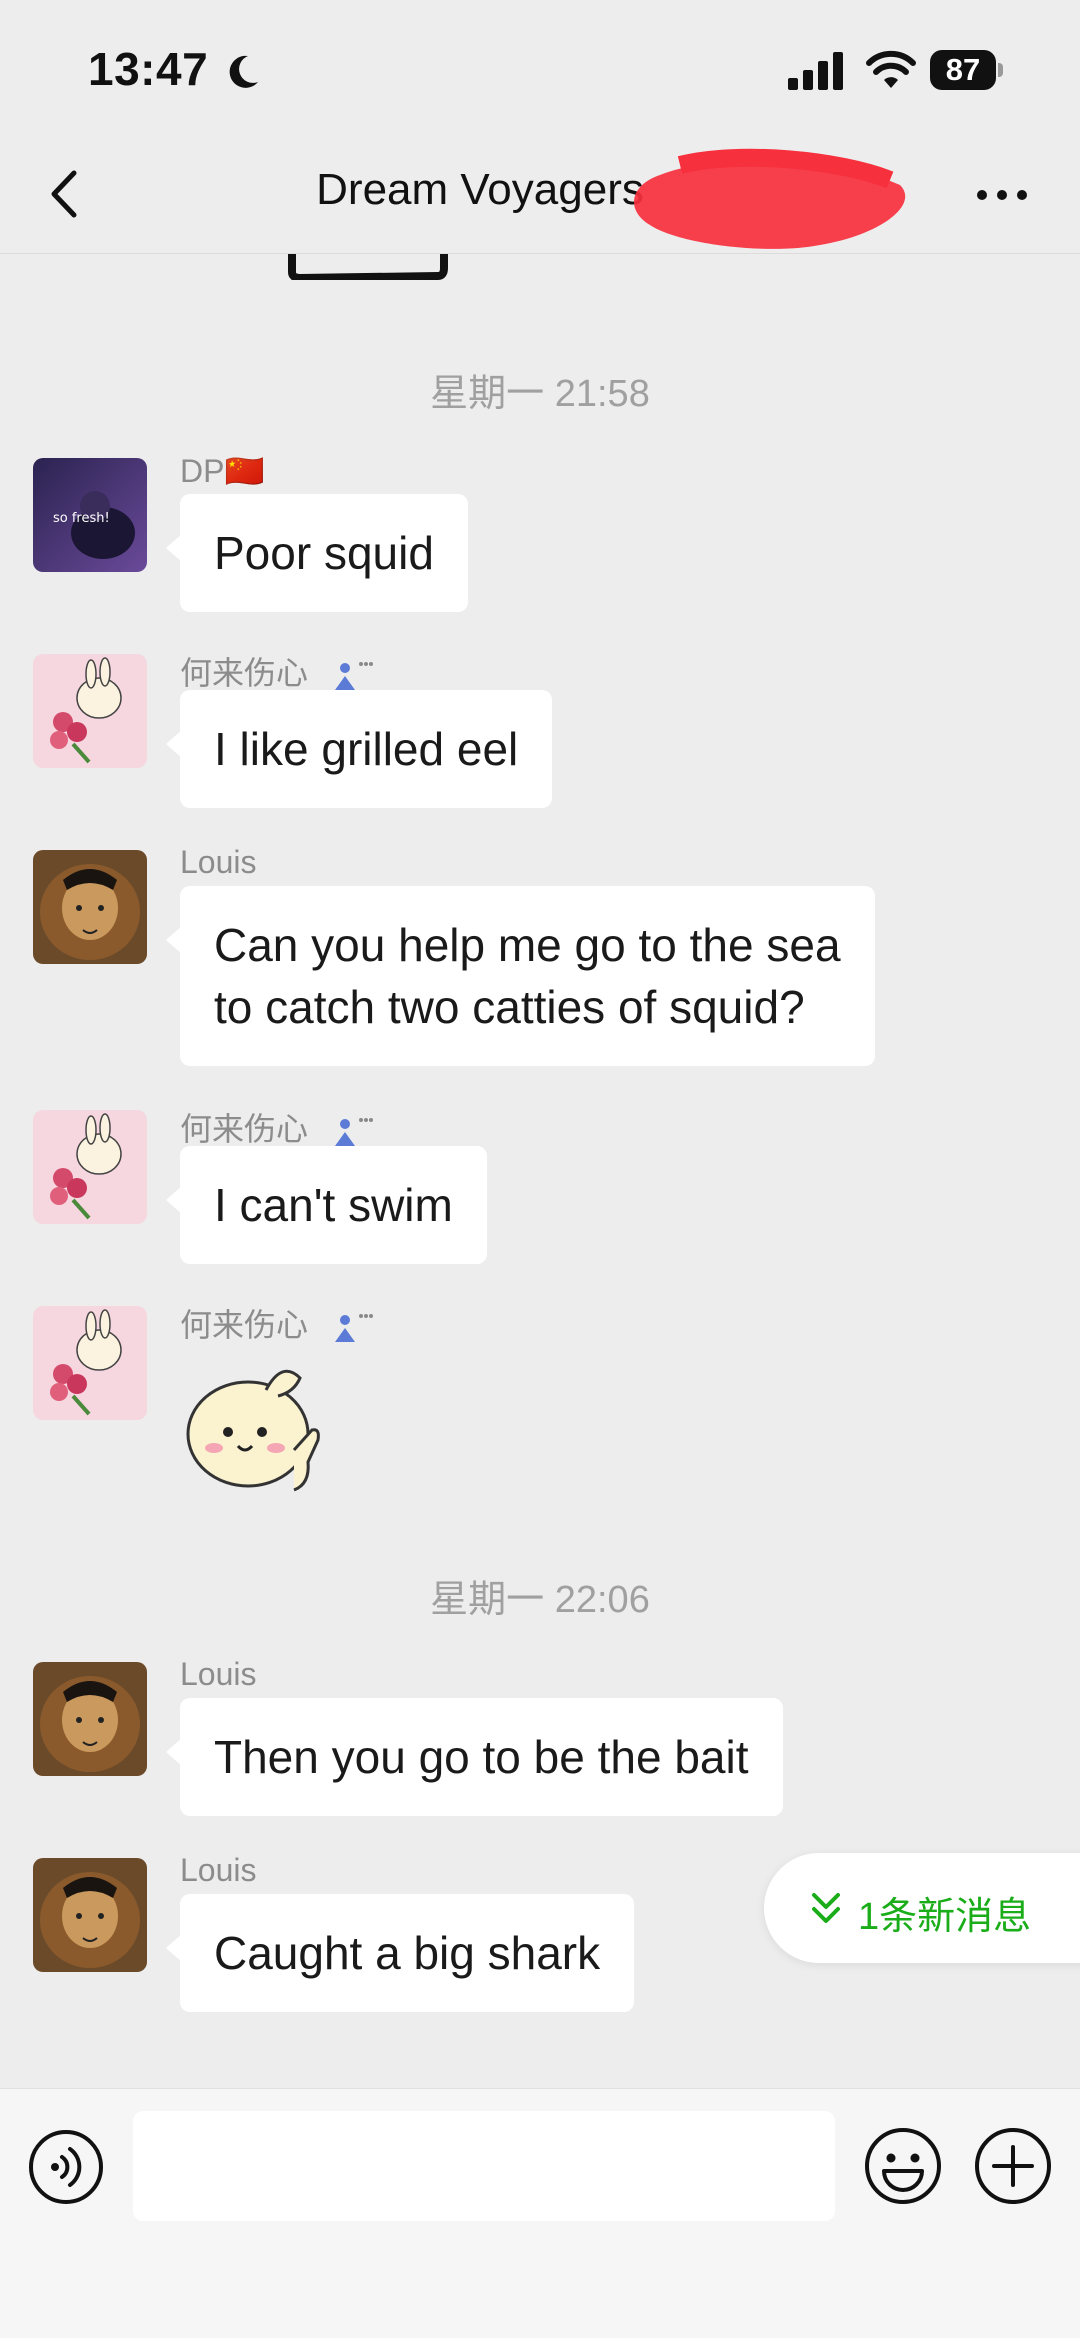 The width and height of the screenshot is (1080, 2338). Describe the element at coordinates (359, 749) in the screenshot. I see `message-bubble: I like grilled eel` at that location.